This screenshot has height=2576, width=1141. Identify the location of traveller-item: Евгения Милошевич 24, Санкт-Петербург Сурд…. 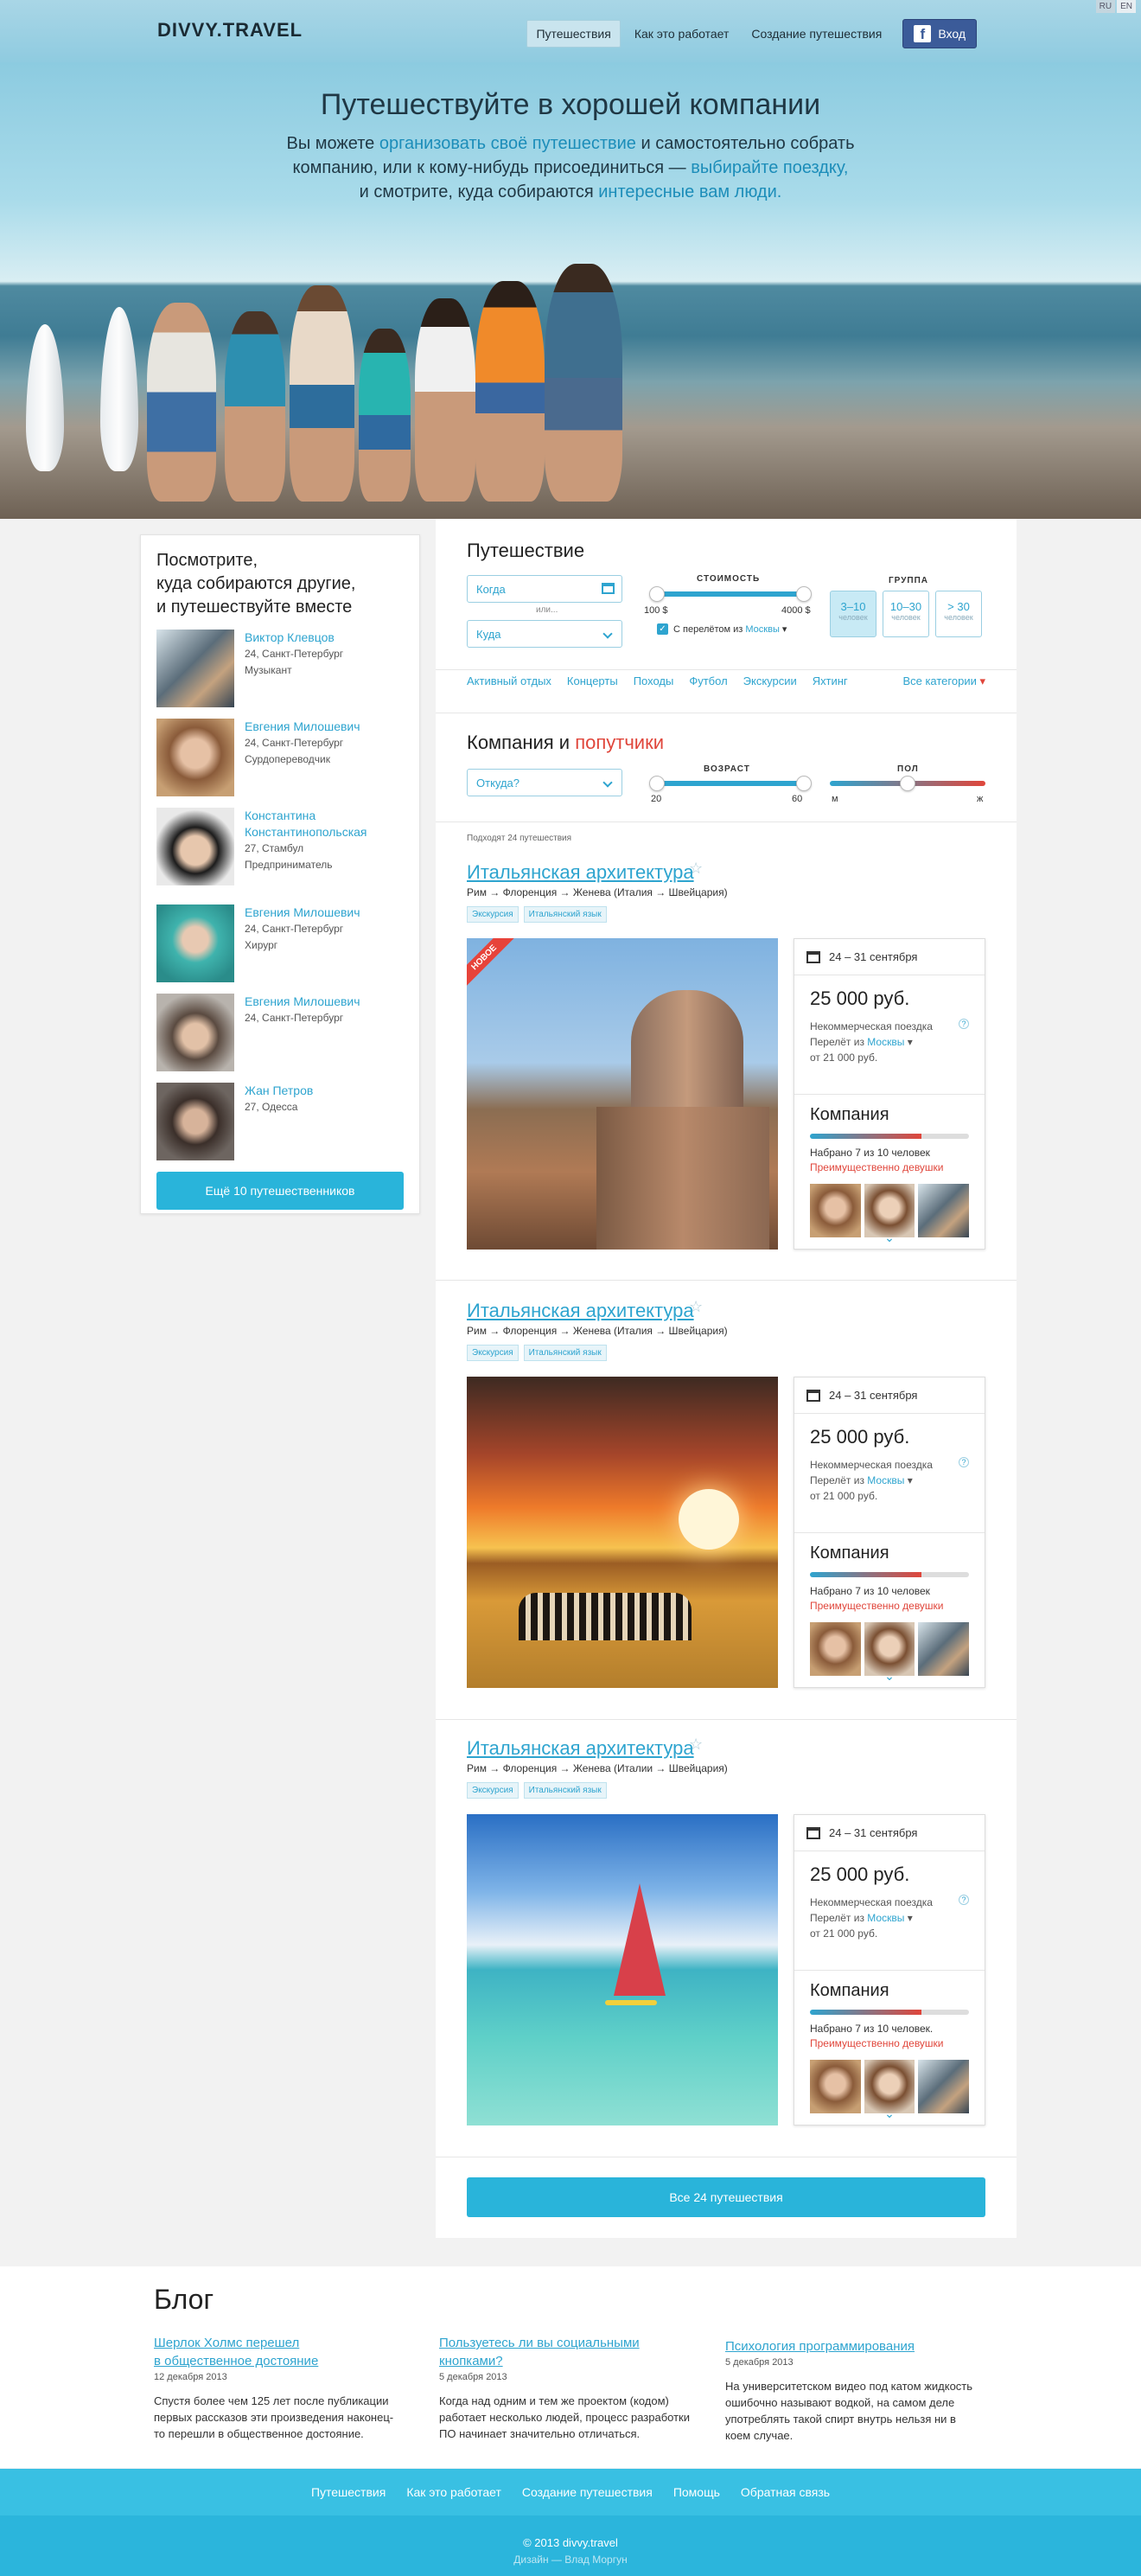
(280, 759).